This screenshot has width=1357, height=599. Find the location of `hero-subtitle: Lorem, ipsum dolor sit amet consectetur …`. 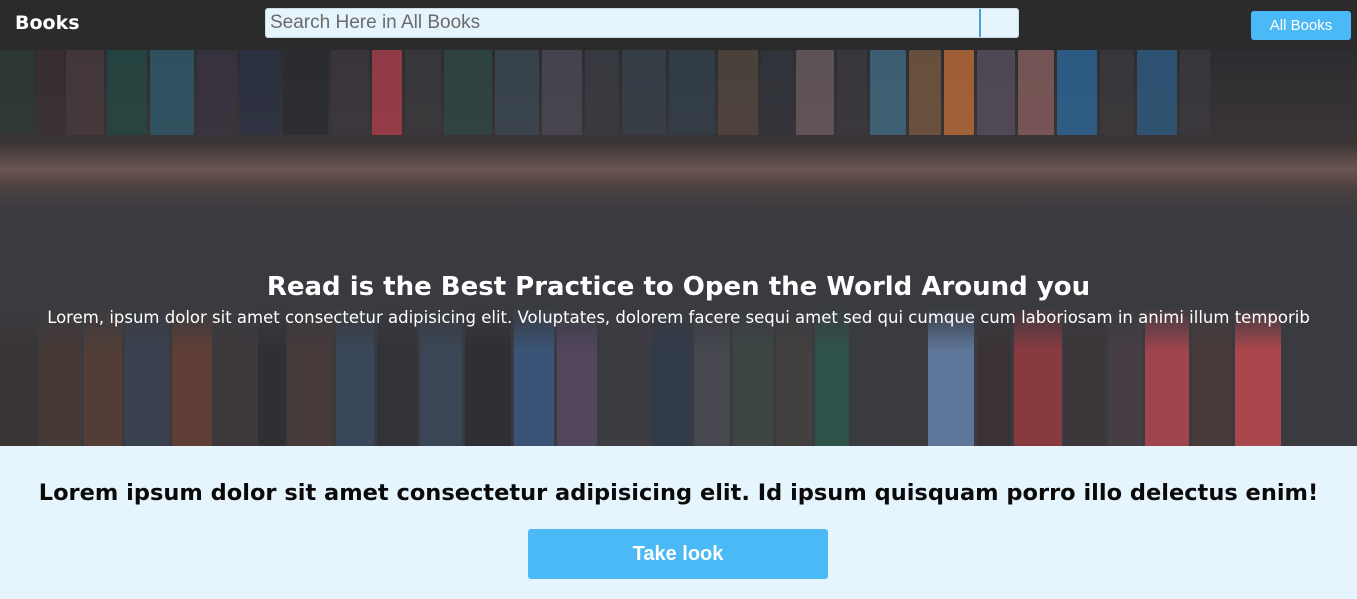

hero-subtitle: Lorem, ipsum dolor sit amet consectetur … is located at coordinates (678, 317).